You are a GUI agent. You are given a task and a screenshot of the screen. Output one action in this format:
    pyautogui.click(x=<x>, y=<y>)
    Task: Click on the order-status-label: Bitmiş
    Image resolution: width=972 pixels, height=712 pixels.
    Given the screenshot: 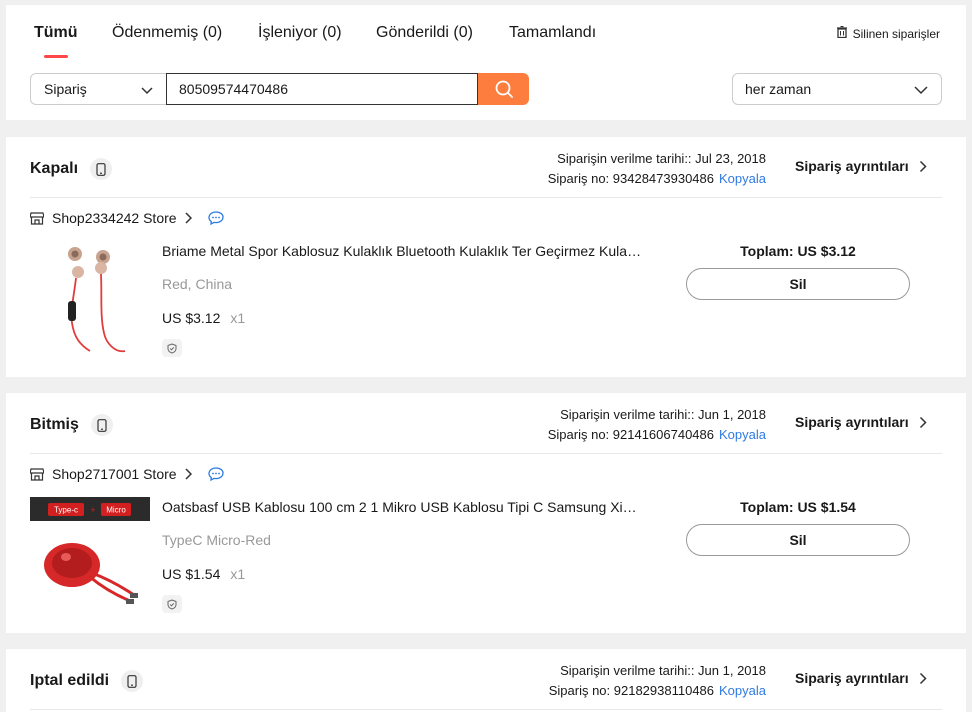 What is the action you would take?
    pyautogui.click(x=54, y=424)
    